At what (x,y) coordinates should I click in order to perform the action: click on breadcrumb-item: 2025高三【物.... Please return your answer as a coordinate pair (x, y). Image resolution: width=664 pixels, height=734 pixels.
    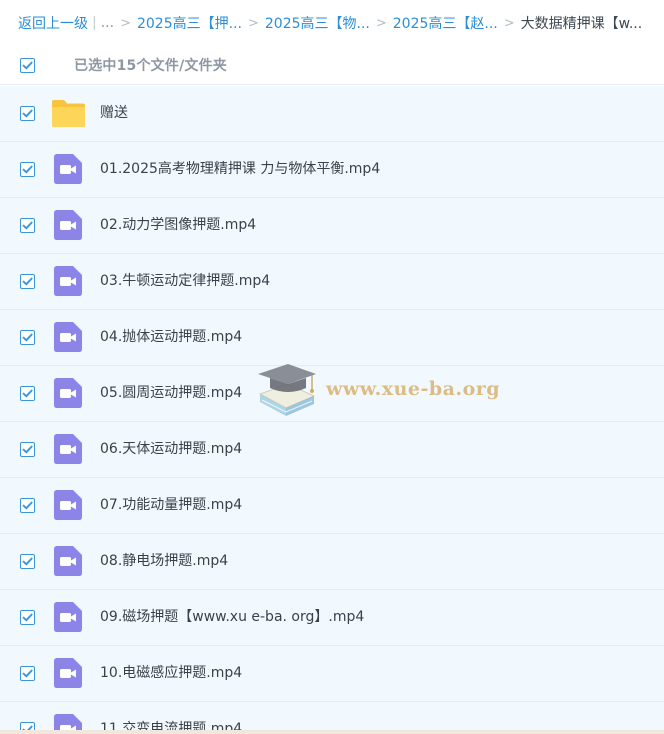
    Looking at the image, I should click on (317, 23).